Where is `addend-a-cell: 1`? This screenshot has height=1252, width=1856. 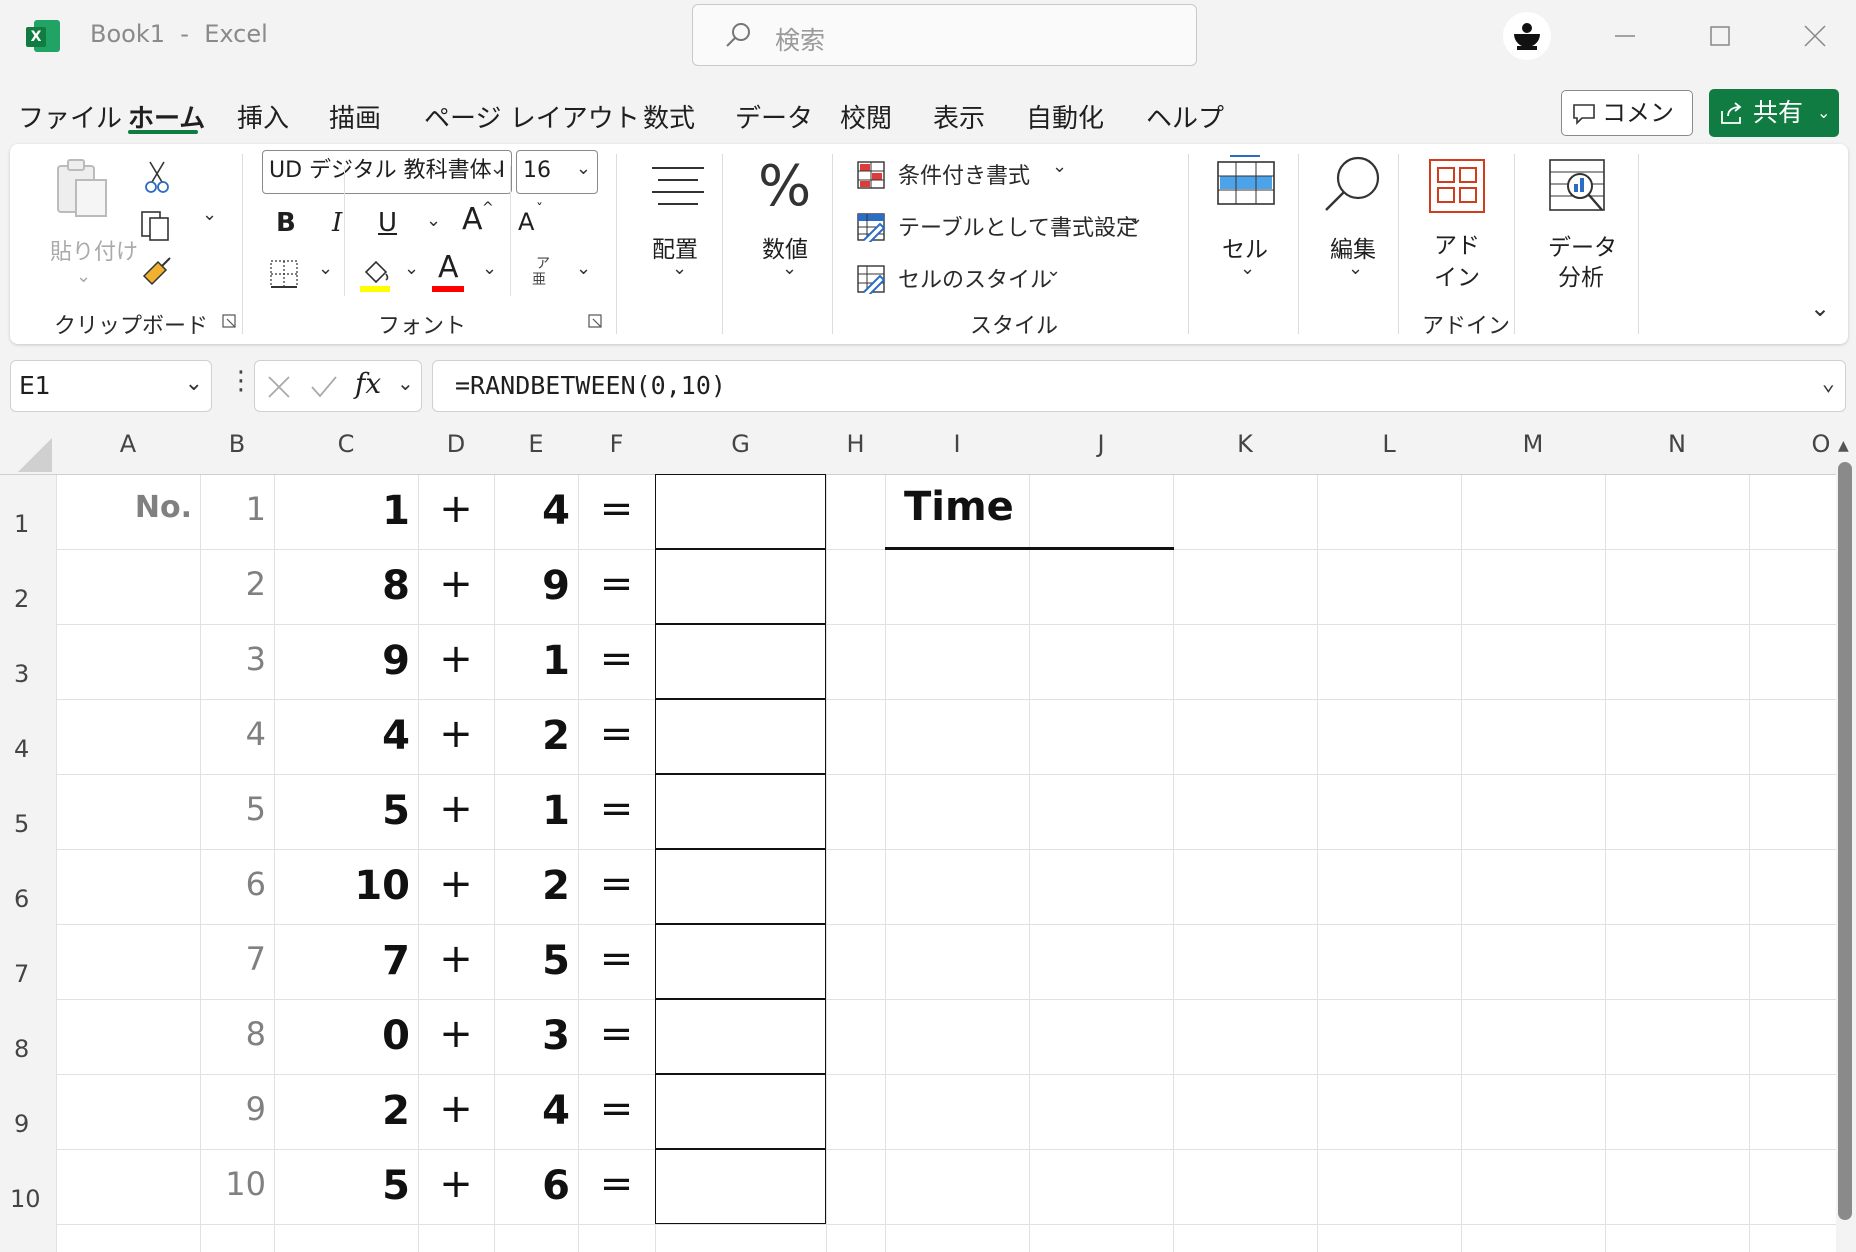 addend-a-cell: 1 is located at coordinates (342, 511).